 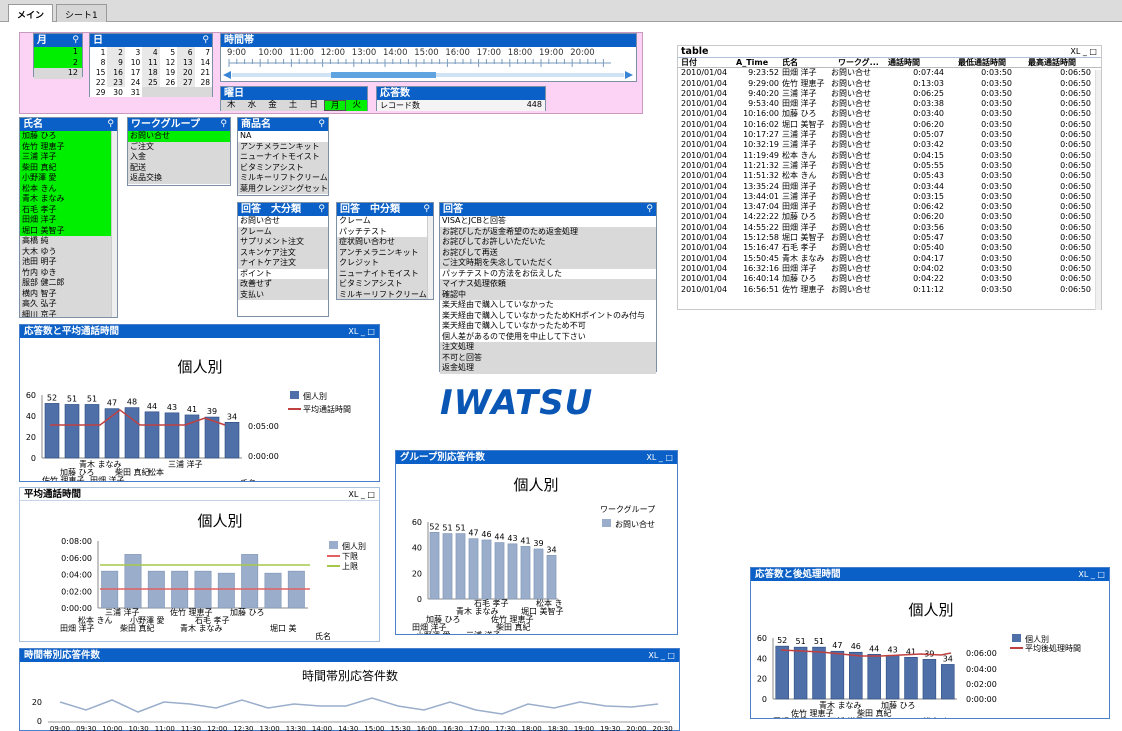 I want to click on product-item: アンチメラニンキット, so click(x=283, y=146).